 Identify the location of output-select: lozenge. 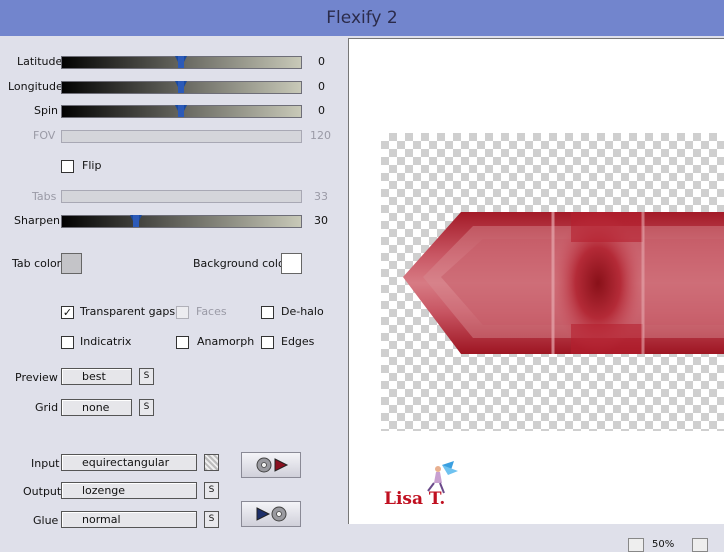
(129, 490).